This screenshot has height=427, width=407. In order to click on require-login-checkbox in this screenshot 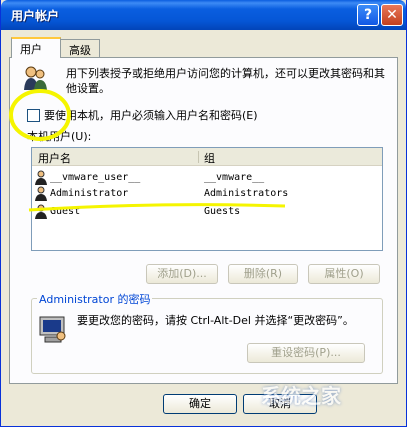, I will do `click(33, 115)`.